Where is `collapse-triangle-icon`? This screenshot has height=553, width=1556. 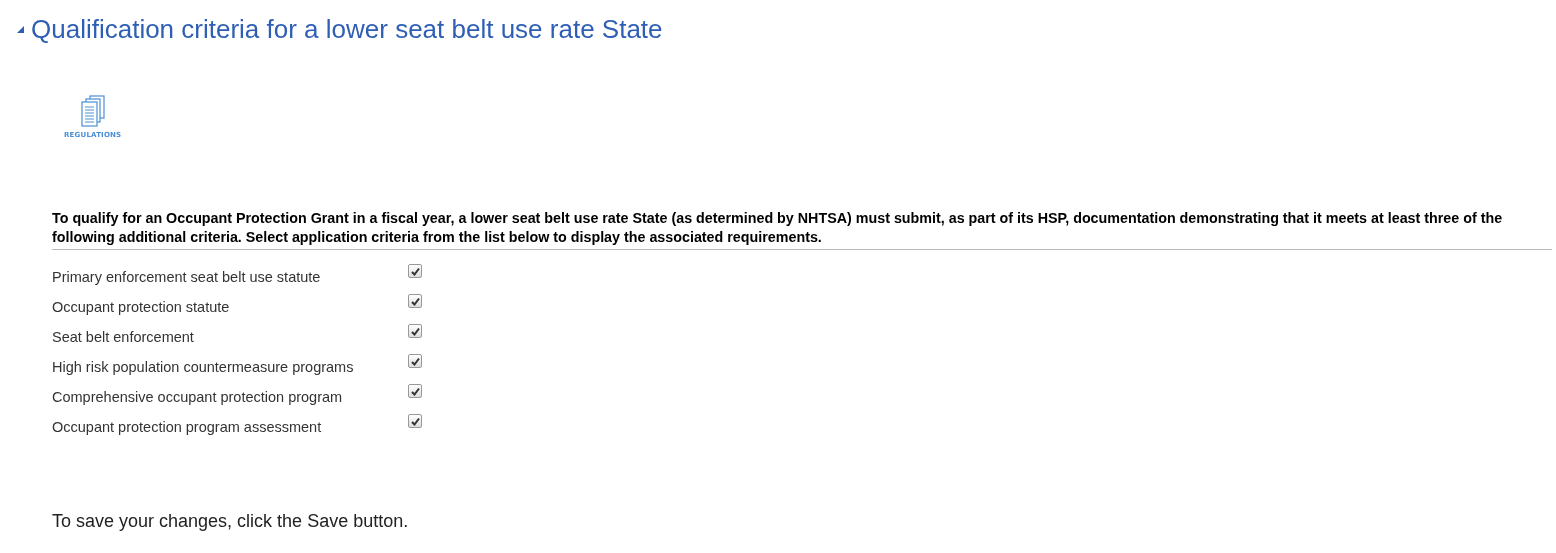
collapse-triangle-icon is located at coordinates (20, 29).